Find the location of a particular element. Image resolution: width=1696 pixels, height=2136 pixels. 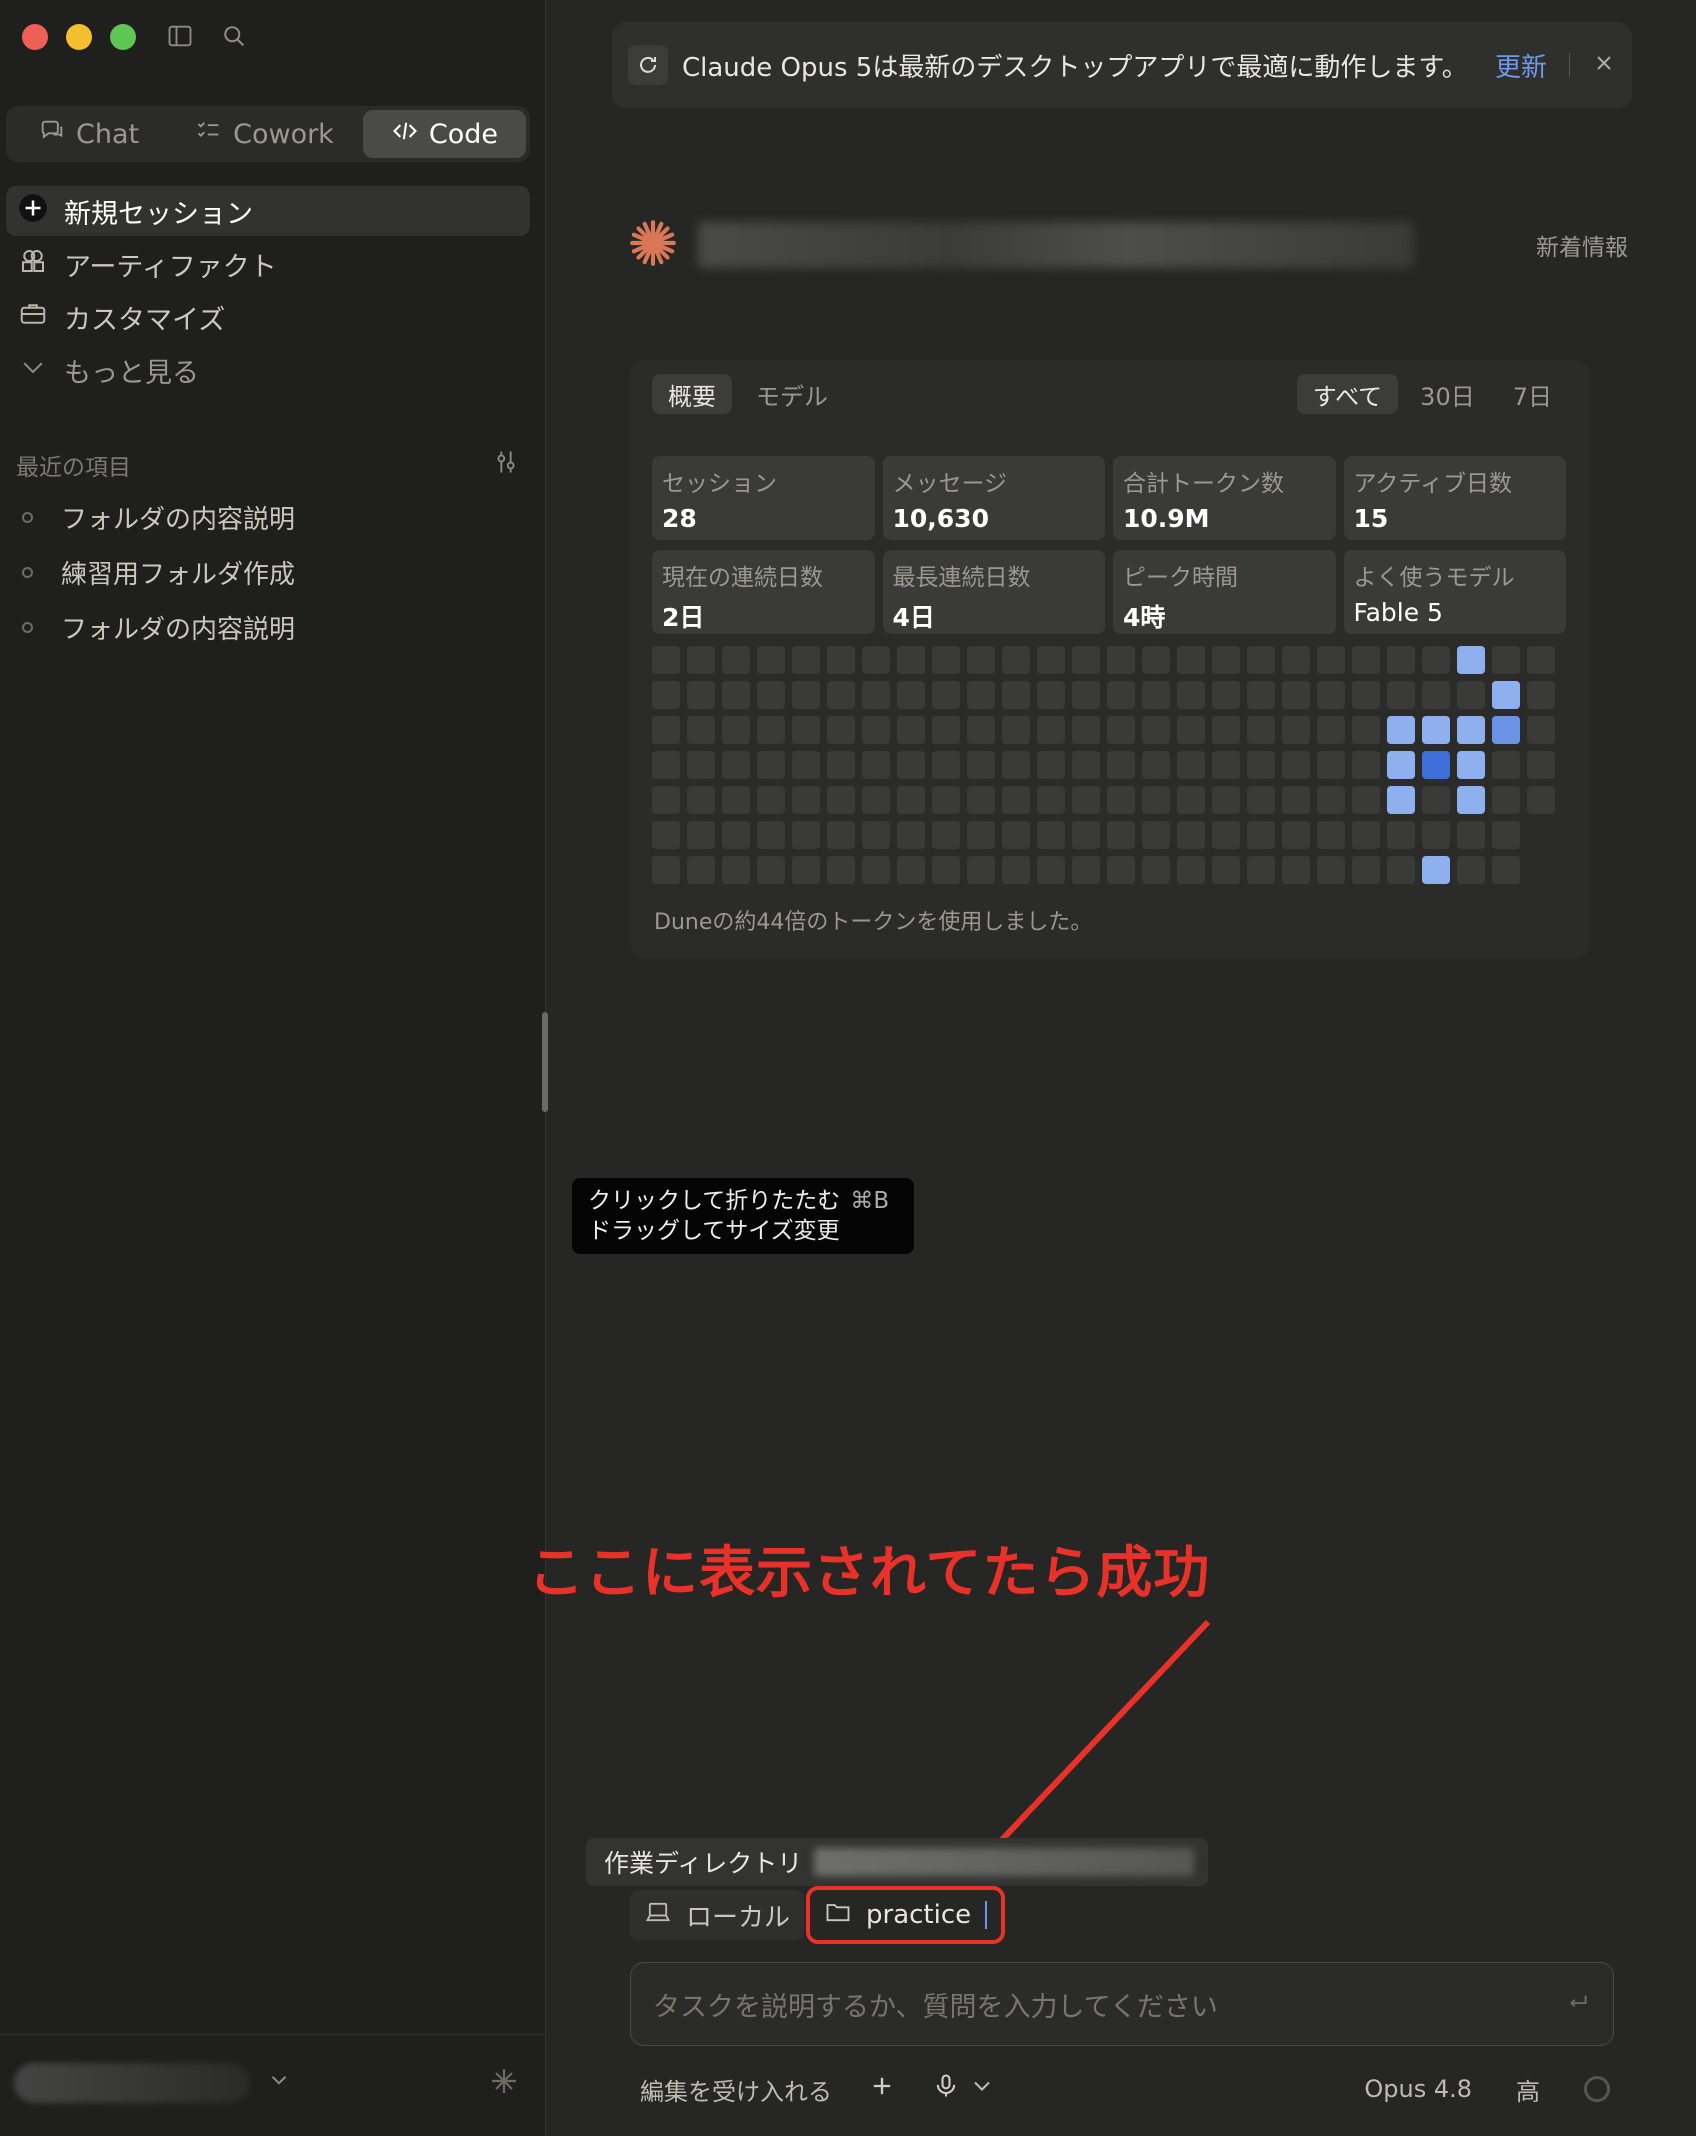

tooltip-line: クリックして折りたたむ is located at coordinates (714, 1201).